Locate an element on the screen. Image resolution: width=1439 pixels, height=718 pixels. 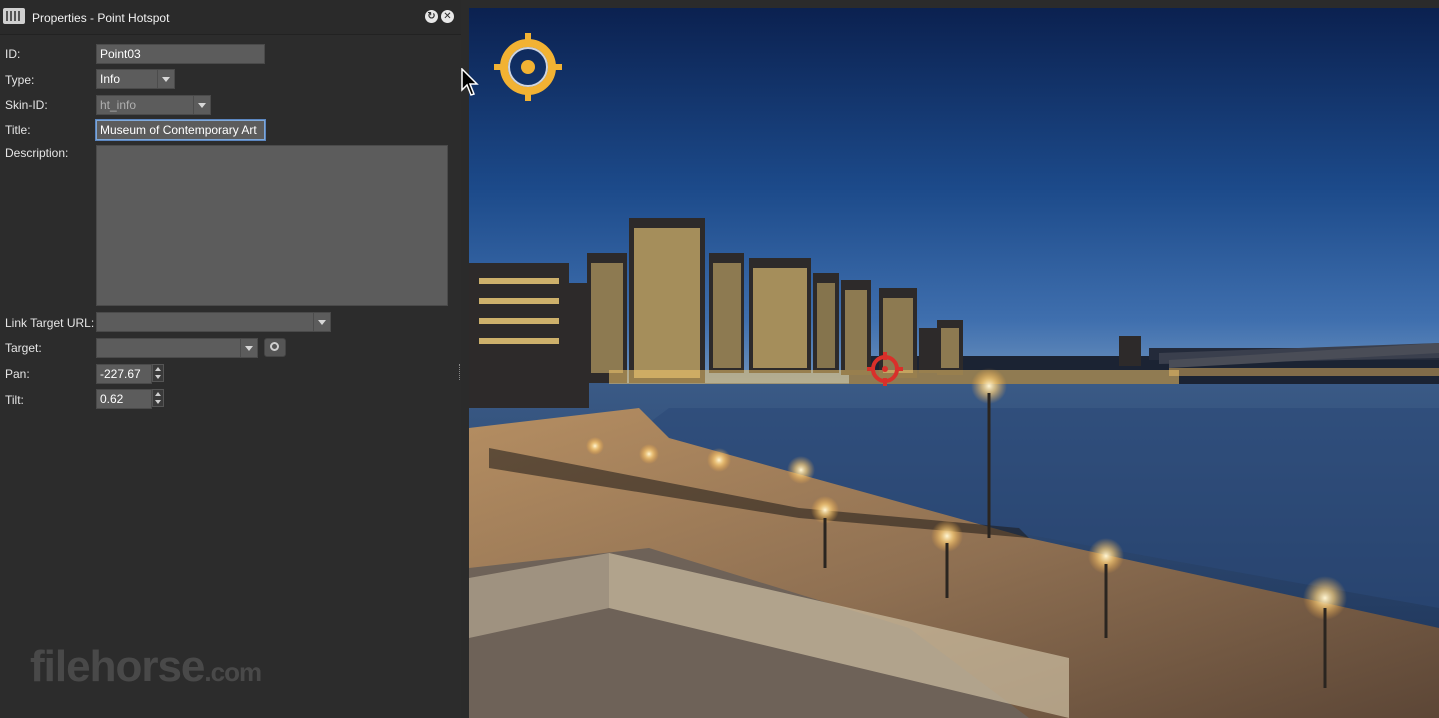
link-target-url-label: Link Target URL: is located at coordinates (50, 323).